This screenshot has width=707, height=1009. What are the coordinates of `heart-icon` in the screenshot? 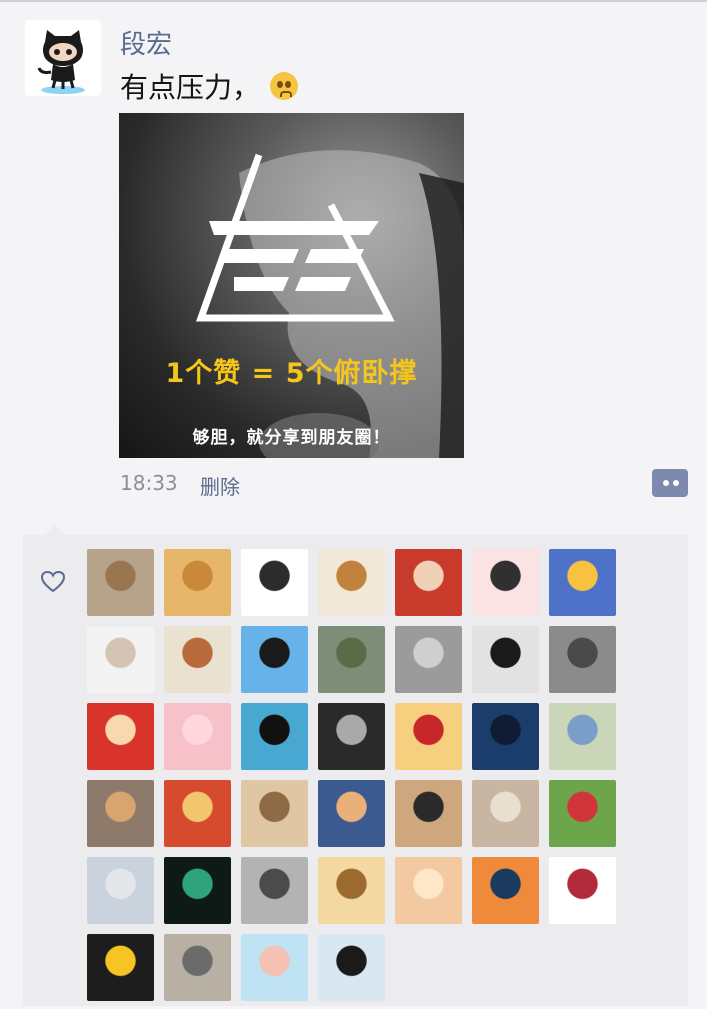 It's located at (53, 581).